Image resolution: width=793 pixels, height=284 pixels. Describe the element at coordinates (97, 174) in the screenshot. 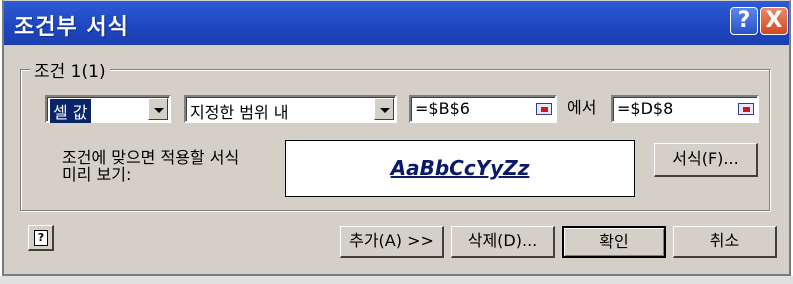

I see `preview-label-line2: 미리 보기:` at that location.